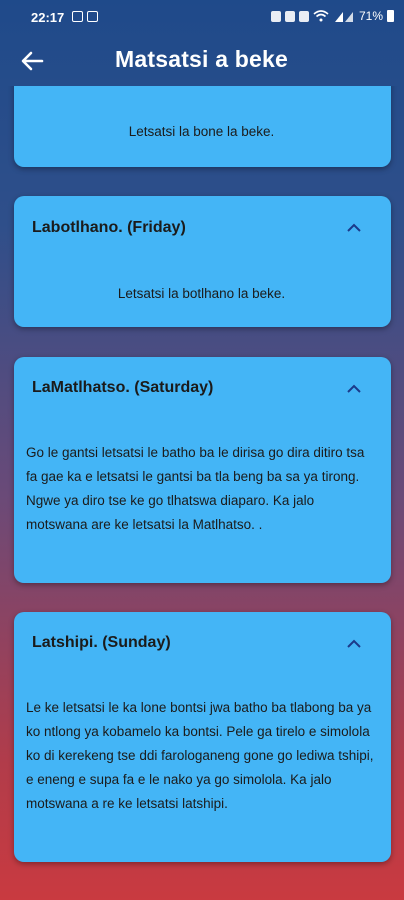 The image size is (404, 900). I want to click on system-icons: 71%, so click(332, 16).